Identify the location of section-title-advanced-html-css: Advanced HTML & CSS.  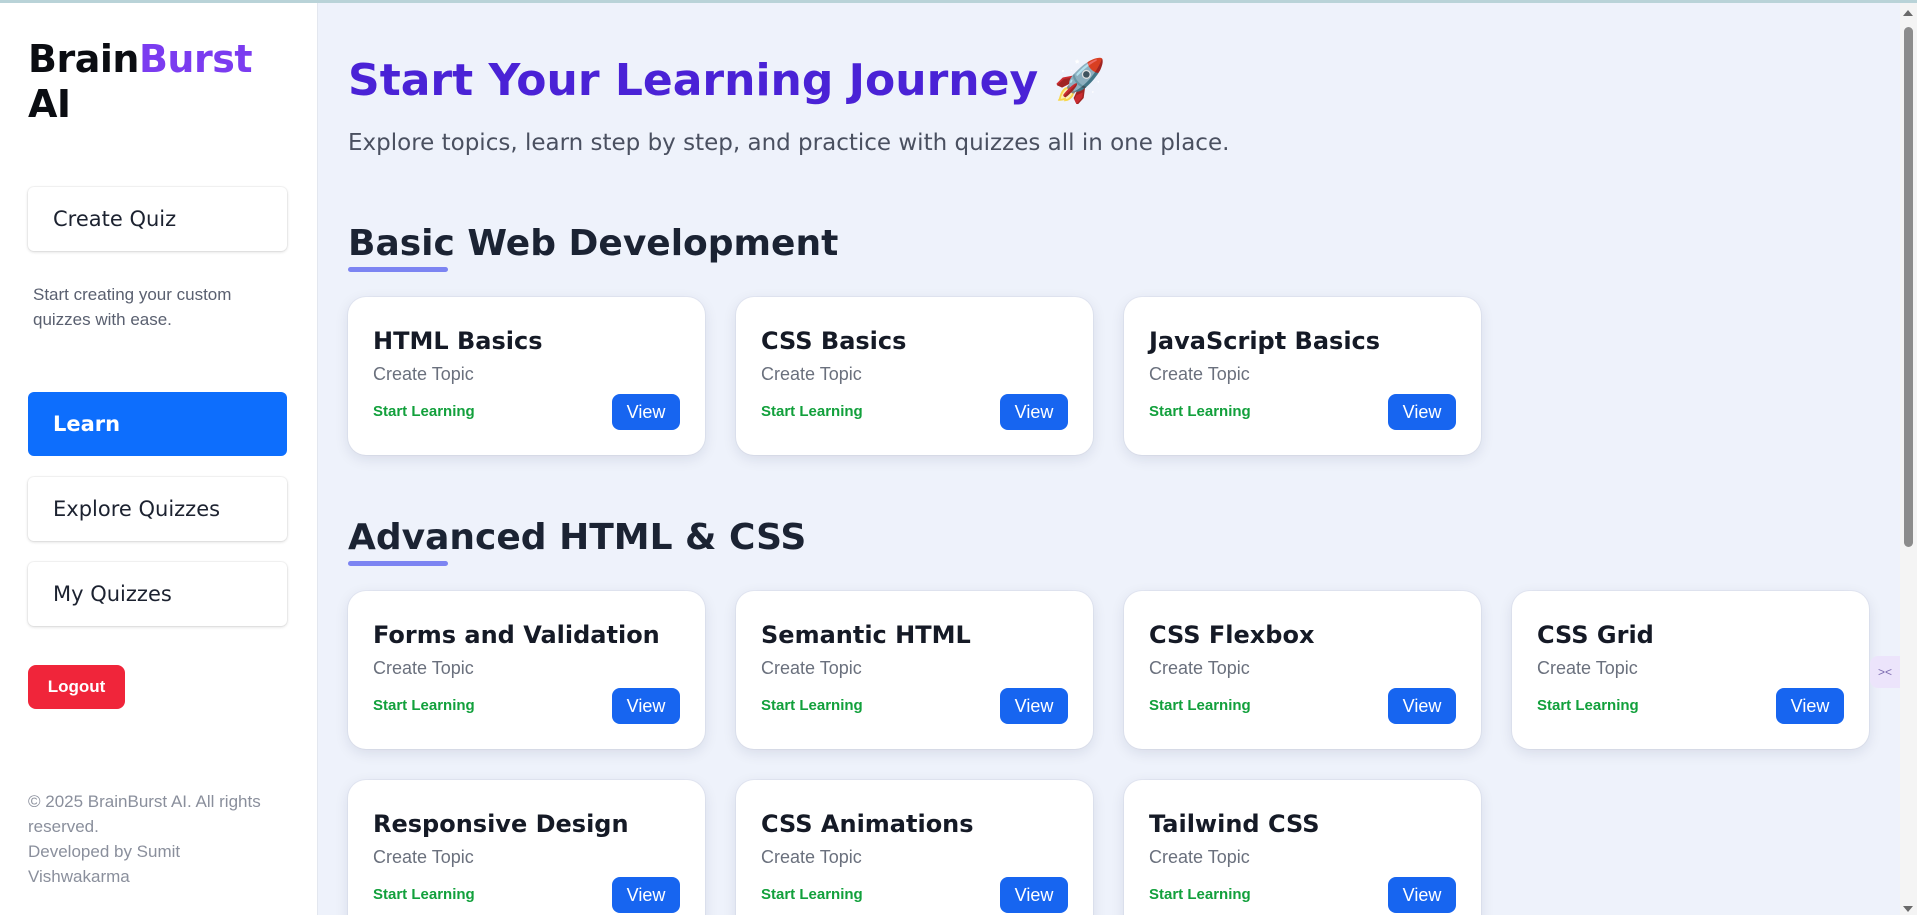
(577, 541).